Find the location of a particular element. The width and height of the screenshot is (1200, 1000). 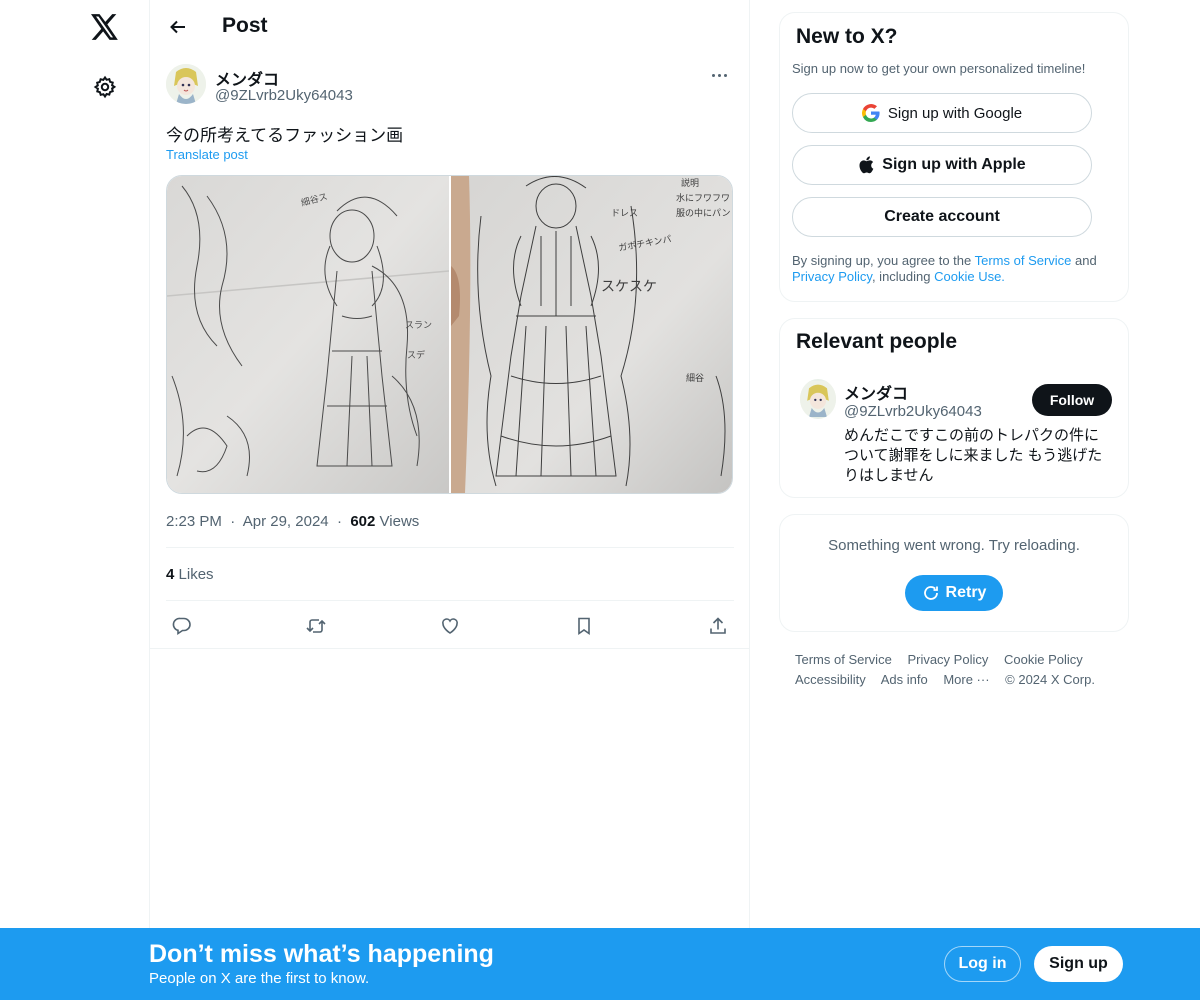

bottom-bar-title: Don’t miss what’s happening is located at coordinates (321, 954).